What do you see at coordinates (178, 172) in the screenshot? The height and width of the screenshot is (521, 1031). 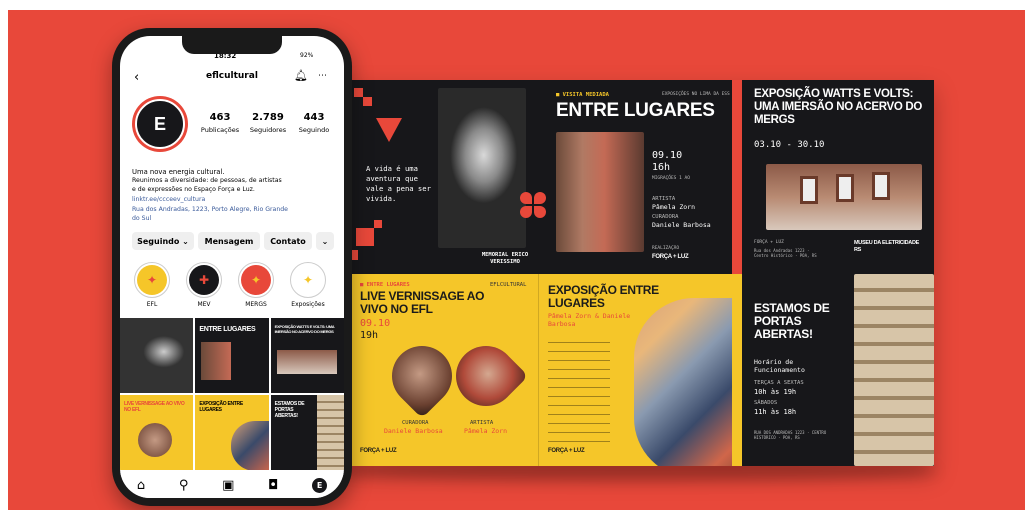 I see `bio-line: Uma nova energia cultural.` at bounding box center [178, 172].